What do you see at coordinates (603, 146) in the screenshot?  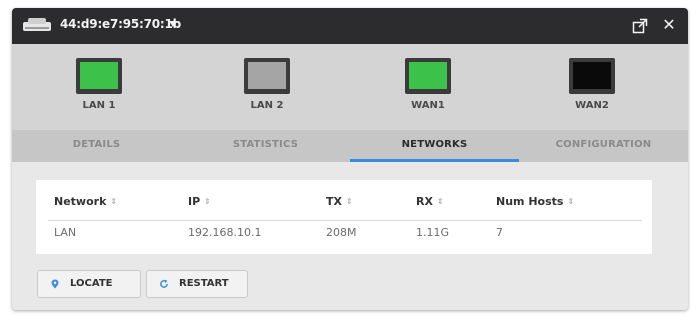 I see `tab-configuration: CONFIGURATION` at bounding box center [603, 146].